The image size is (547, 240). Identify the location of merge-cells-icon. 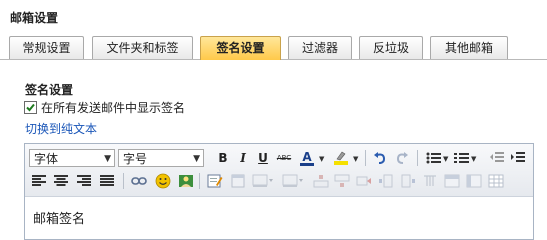
(452, 181).